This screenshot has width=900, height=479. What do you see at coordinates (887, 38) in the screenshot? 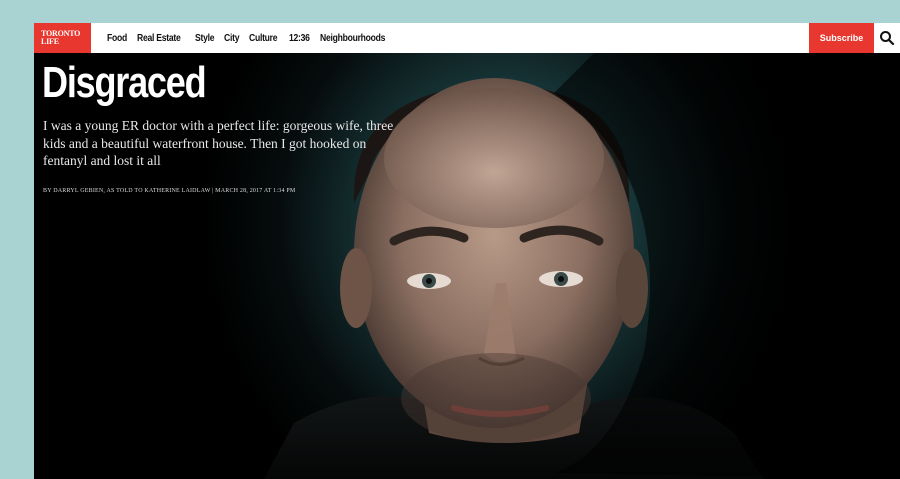
I see `search-icon` at bounding box center [887, 38].